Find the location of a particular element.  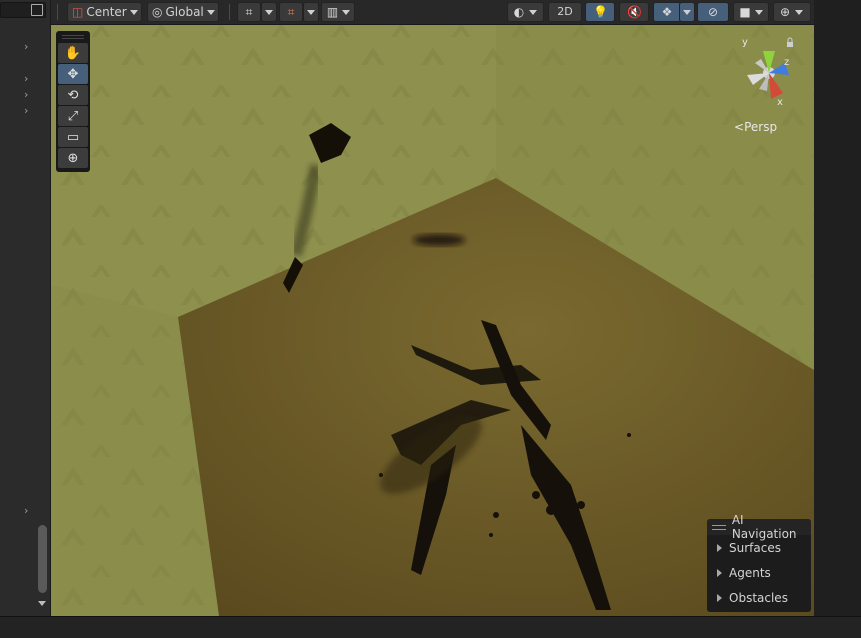

rotate-tool-icon: ⟲ is located at coordinates (73, 95).